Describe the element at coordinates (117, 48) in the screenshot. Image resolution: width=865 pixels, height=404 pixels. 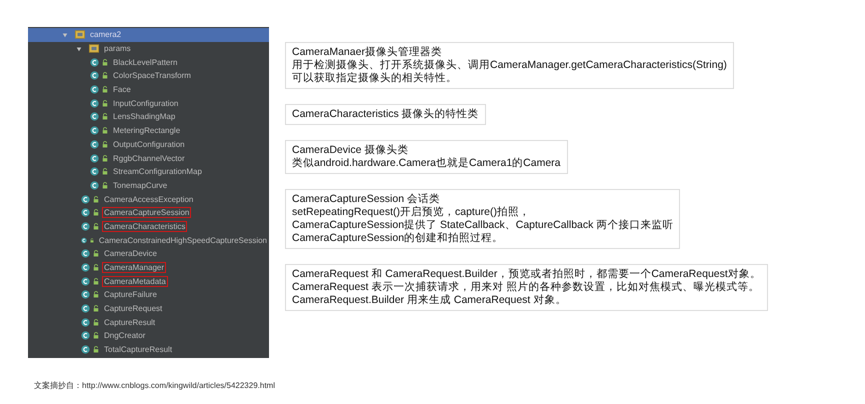
I see `tree-item-label: params` at that location.